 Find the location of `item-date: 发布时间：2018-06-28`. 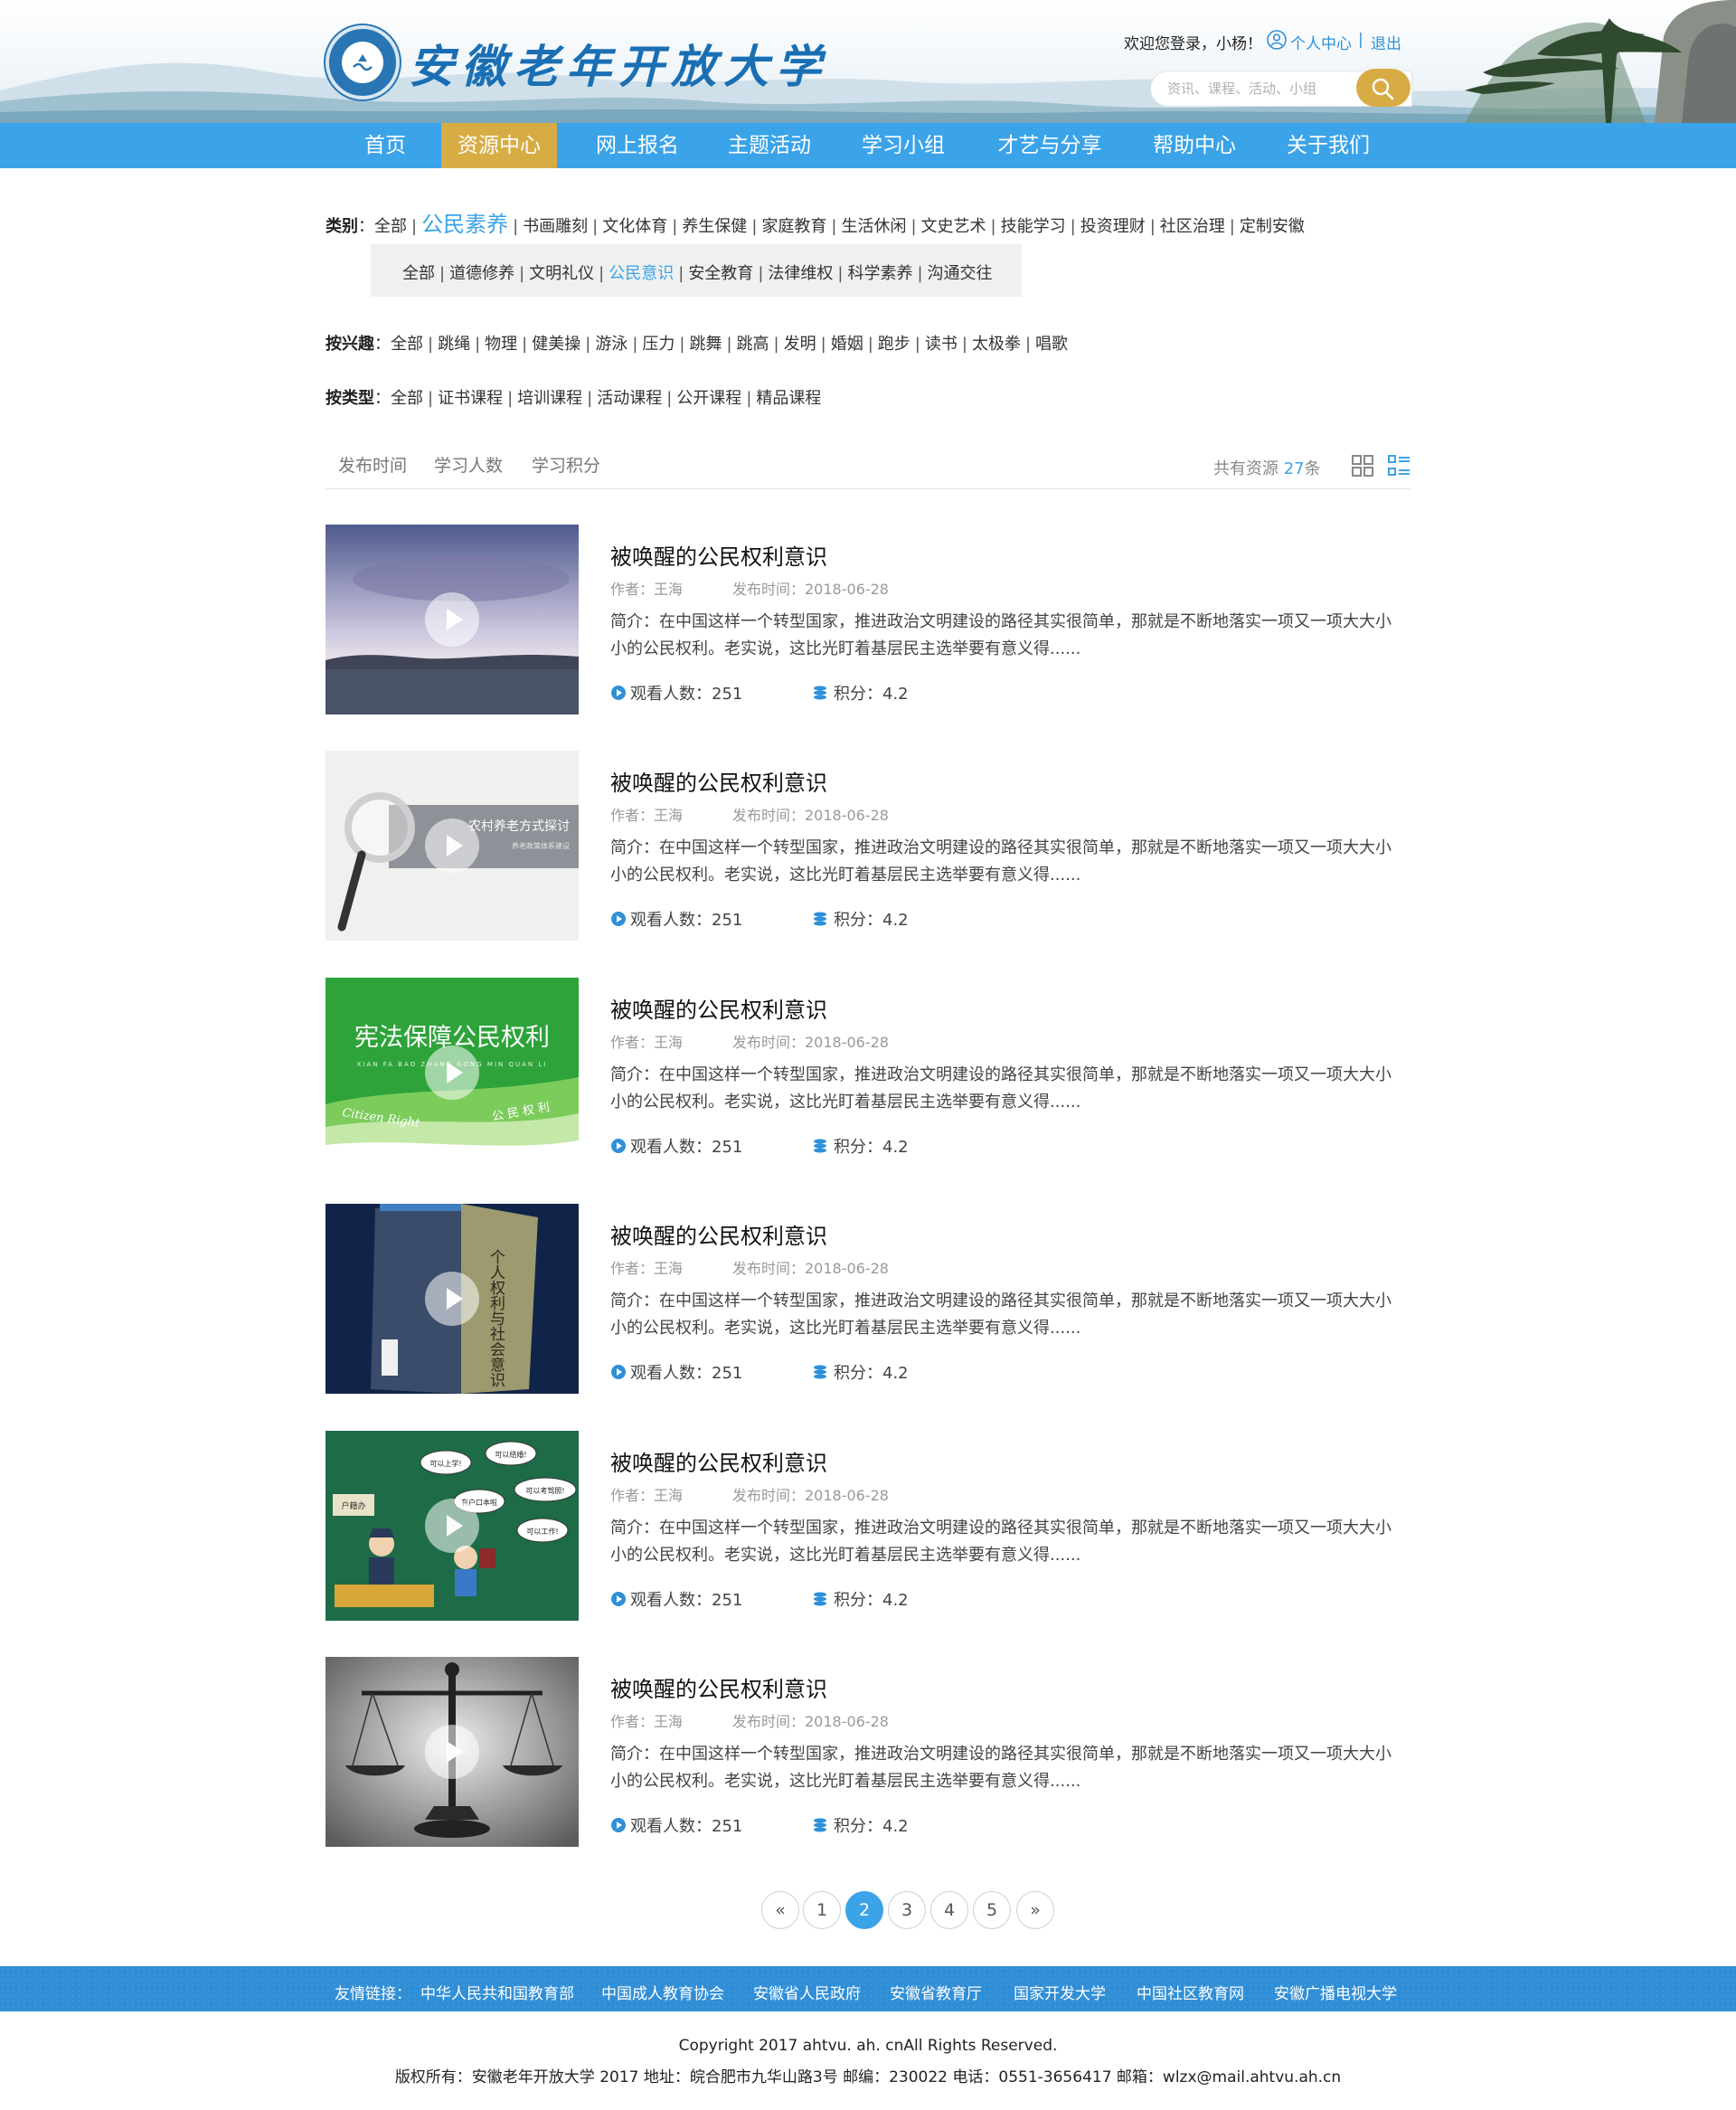

item-date: 发布时间：2018-06-28 is located at coordinates (811, 1721).